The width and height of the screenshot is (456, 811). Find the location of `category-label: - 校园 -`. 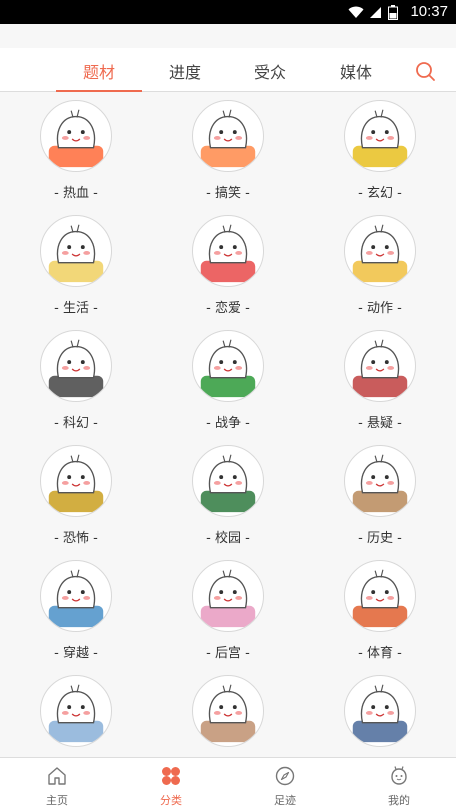

category-label: - 校园 - is located at coordinates (228, 538).